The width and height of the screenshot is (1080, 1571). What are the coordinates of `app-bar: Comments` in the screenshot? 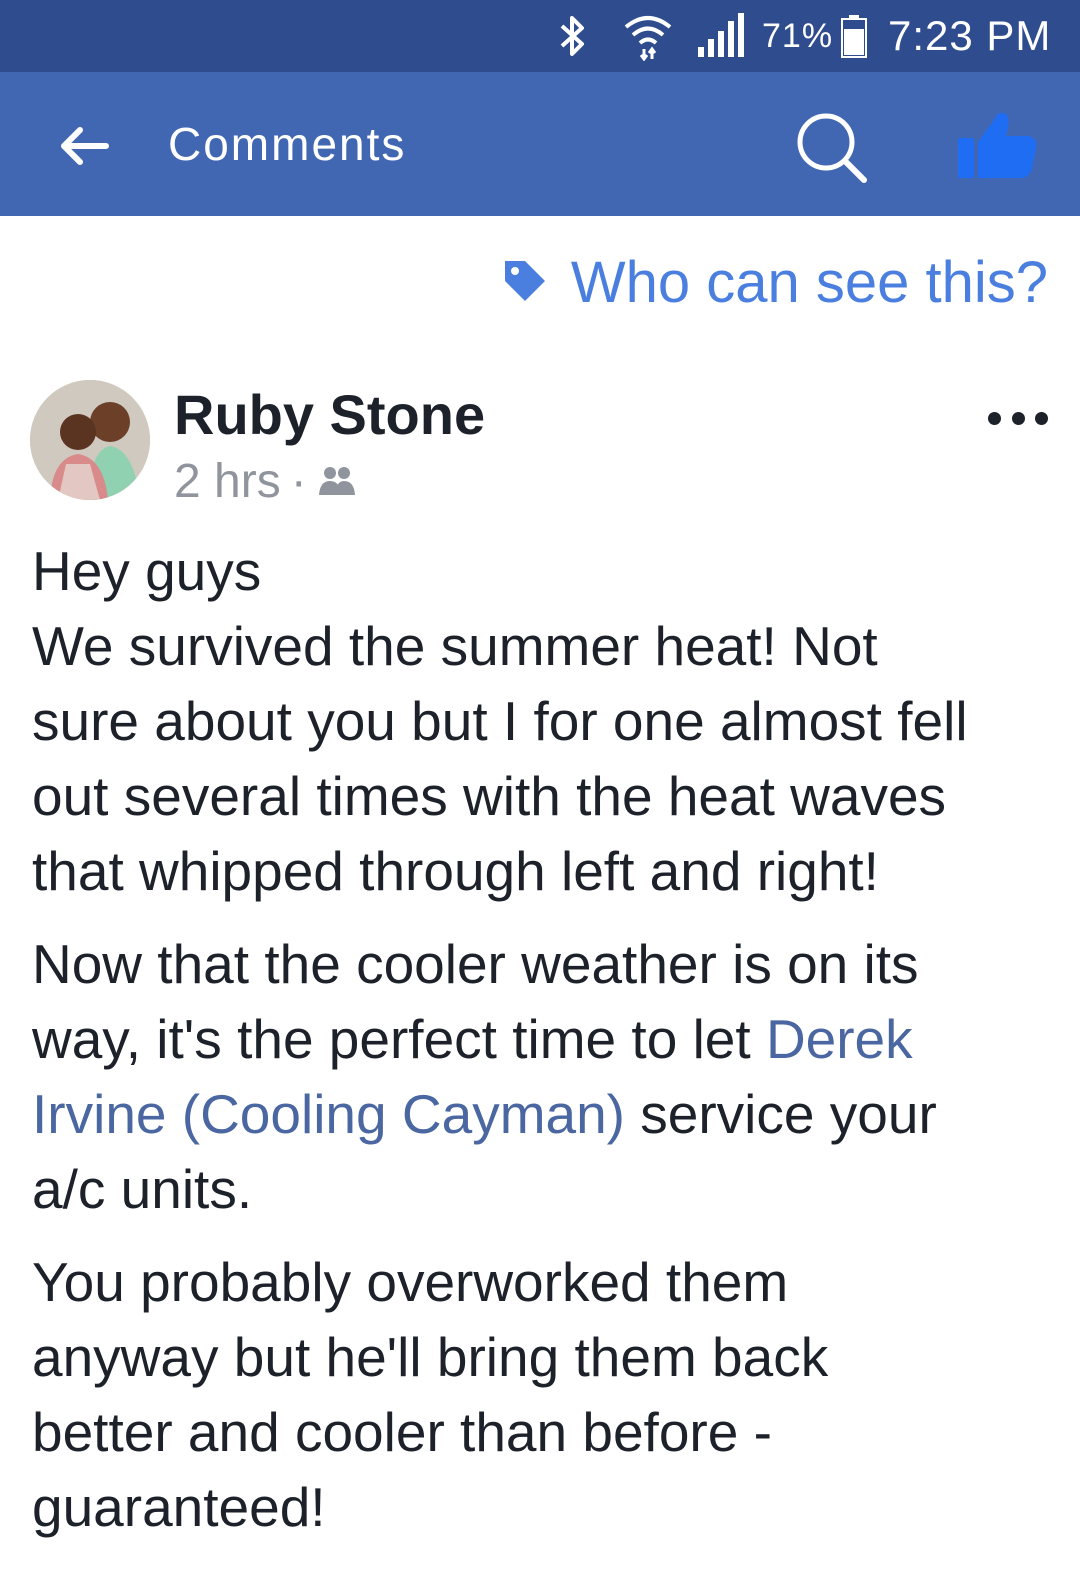 It's located at (540, 144).